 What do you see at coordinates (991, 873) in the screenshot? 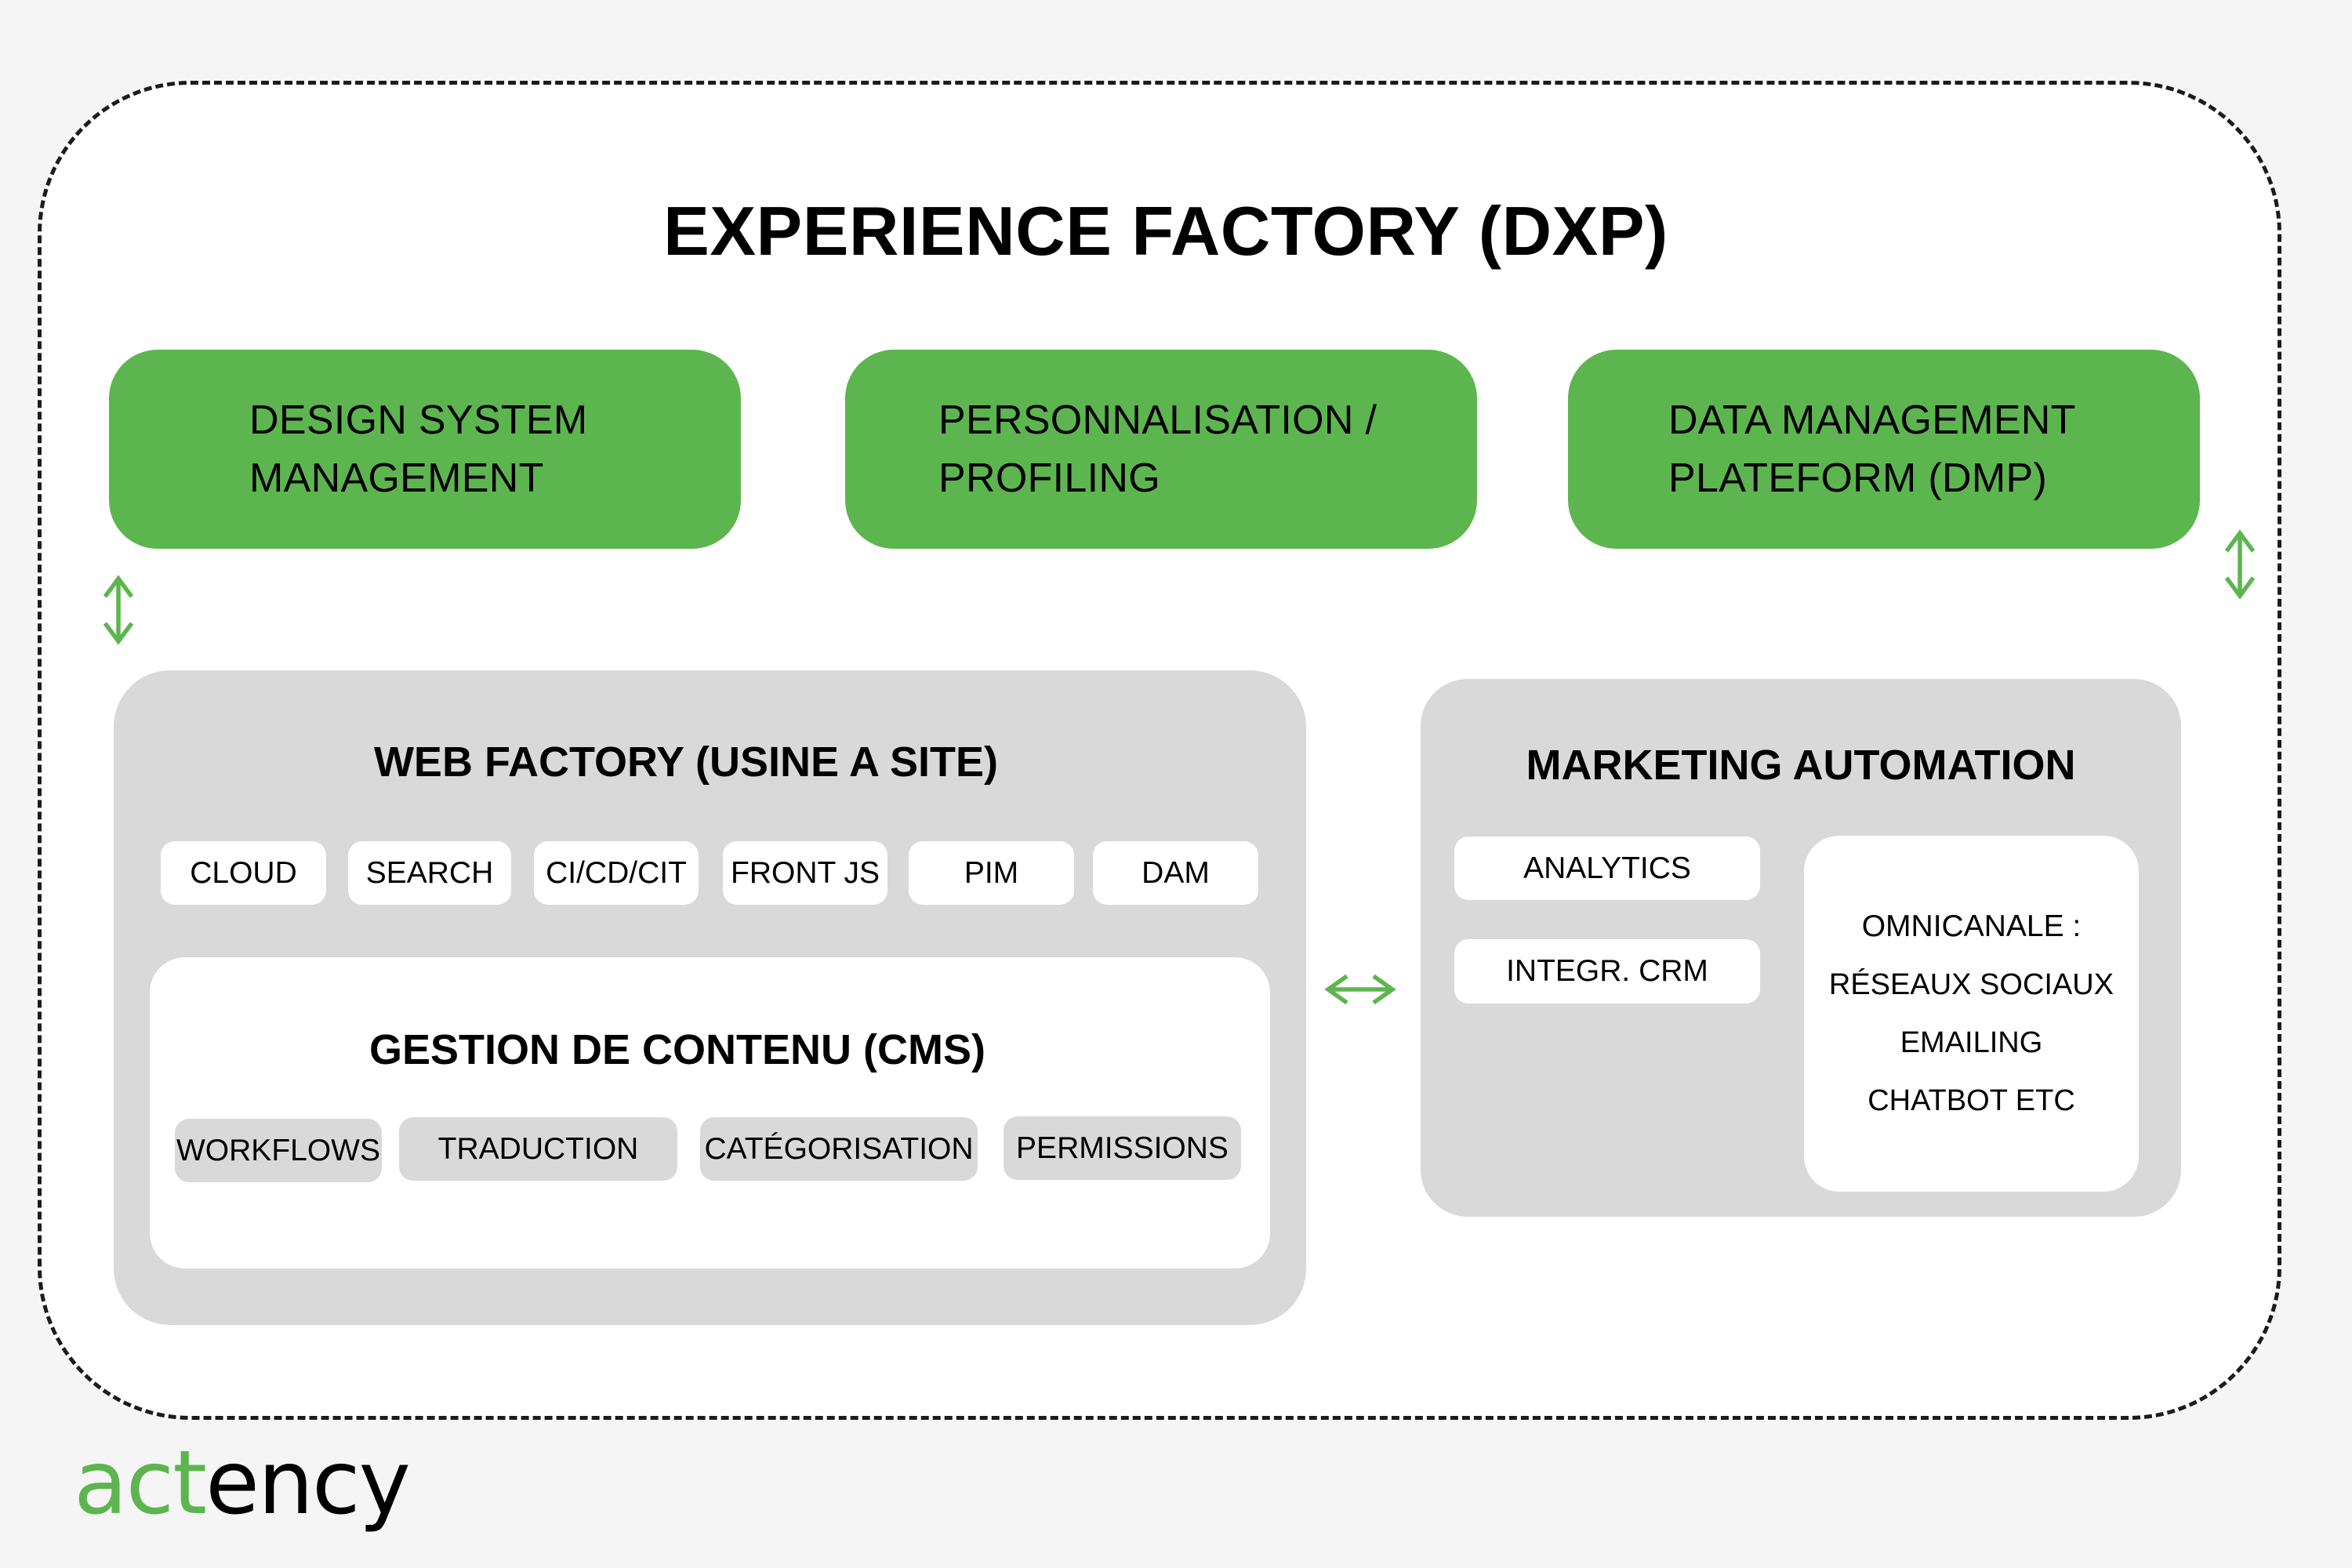
I see `component-pill: PIM` at bounding box center [991, 873].